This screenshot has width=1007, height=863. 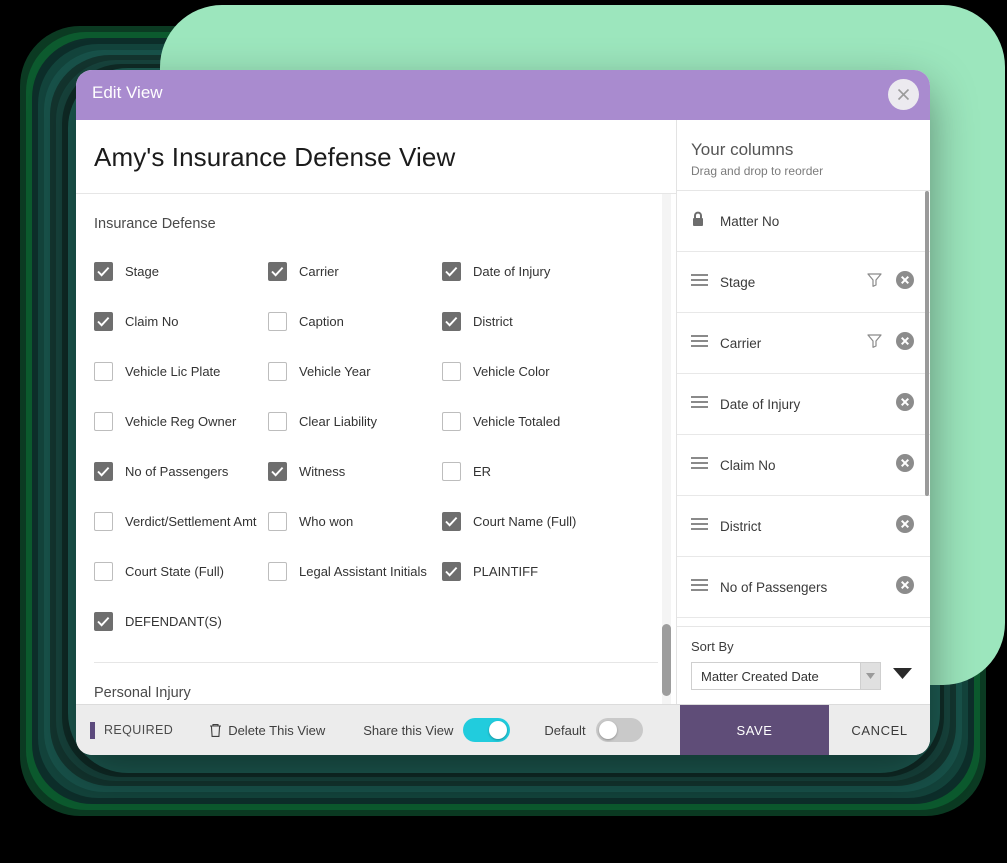 I want to click on checkbox-row-stage: Stage, so click(x=181, y=271).